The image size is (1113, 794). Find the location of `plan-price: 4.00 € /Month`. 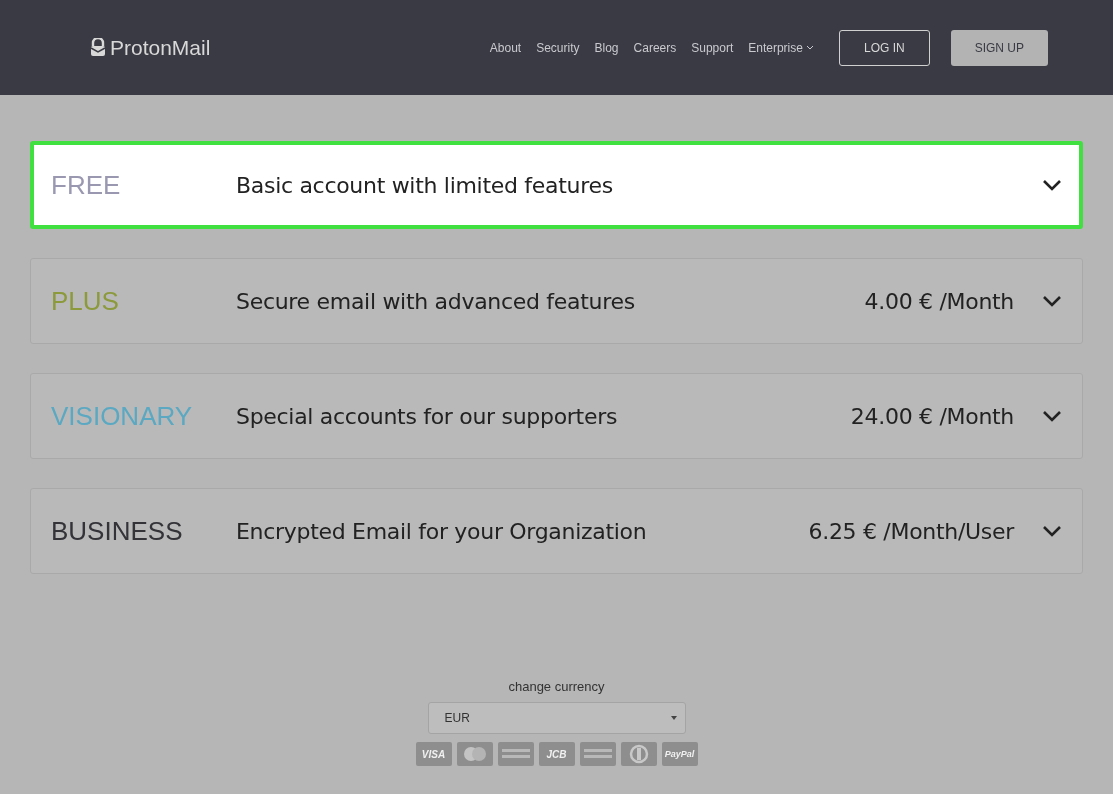

plan-price: 4.00 € /Month is located at coordinates (939, 301).